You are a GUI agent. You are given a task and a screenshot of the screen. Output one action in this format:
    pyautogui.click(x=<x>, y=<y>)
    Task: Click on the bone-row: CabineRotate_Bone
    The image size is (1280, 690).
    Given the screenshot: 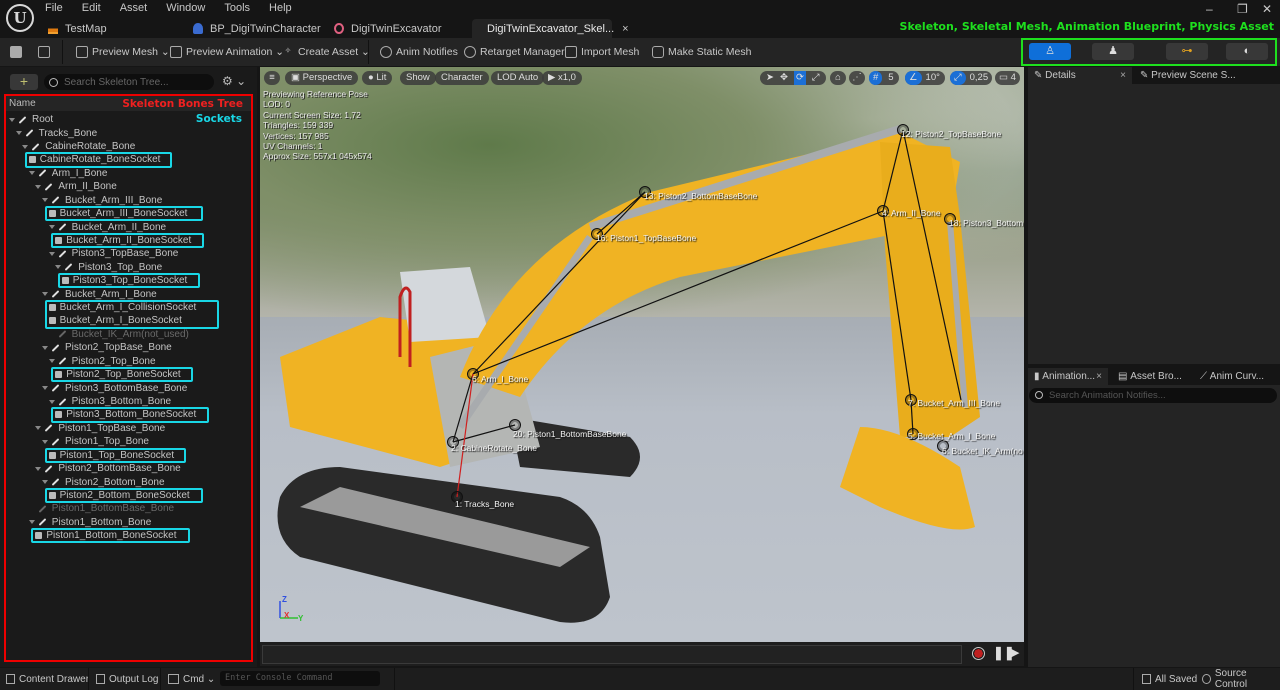 What is the action you would take?
    pyautogui.click(x=78, y=146)
    